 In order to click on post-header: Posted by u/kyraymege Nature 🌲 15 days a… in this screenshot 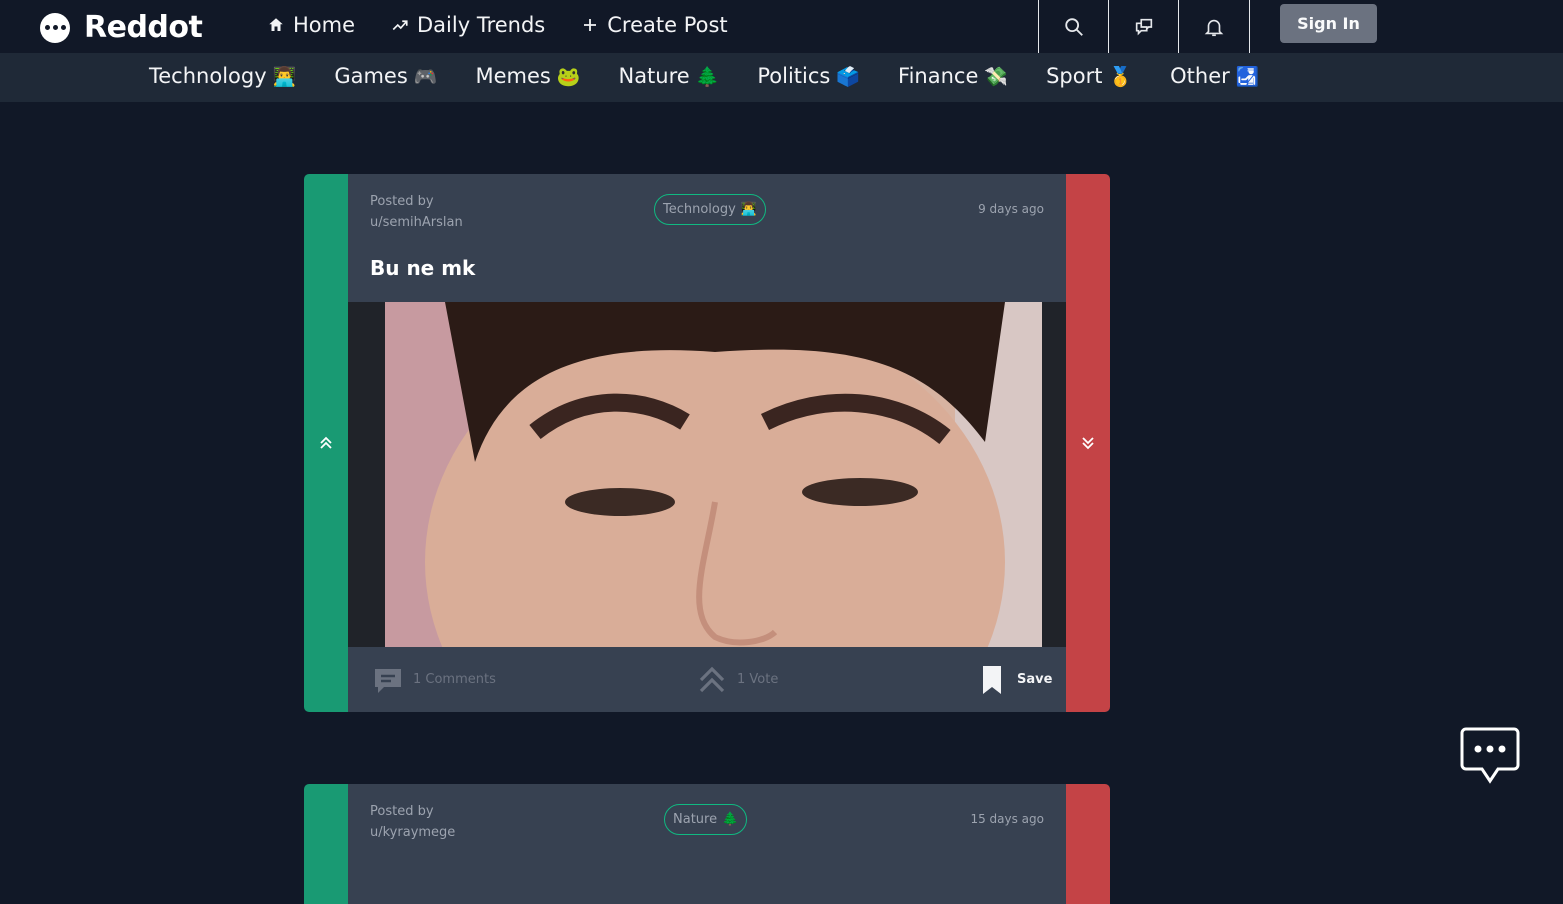, I will do `click(707, 820)`.